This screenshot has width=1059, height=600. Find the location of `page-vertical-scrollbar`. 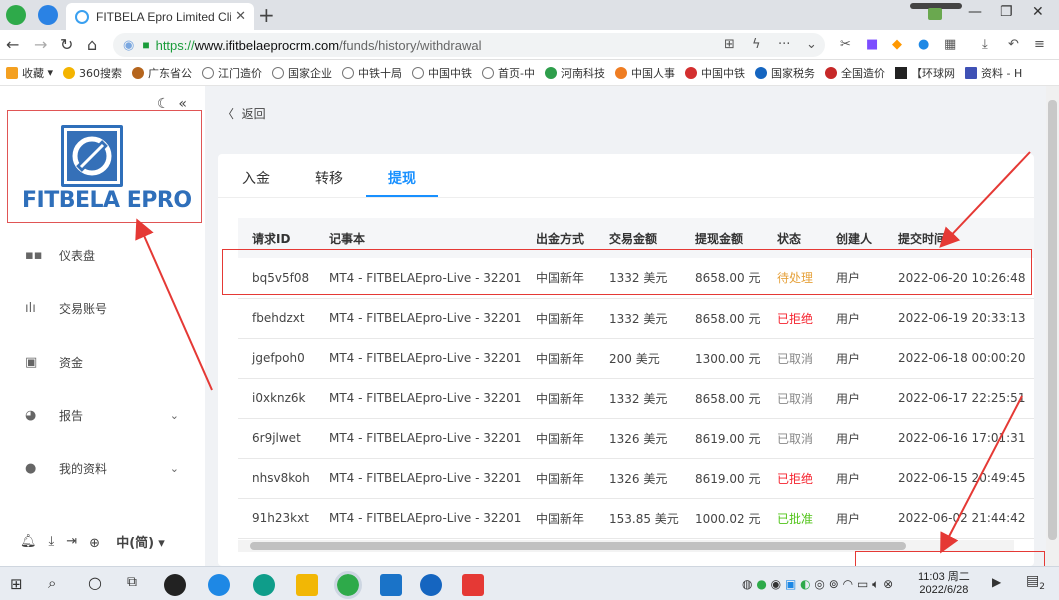

page-vertical-scrollbar is located at coordinates (1052, 326).